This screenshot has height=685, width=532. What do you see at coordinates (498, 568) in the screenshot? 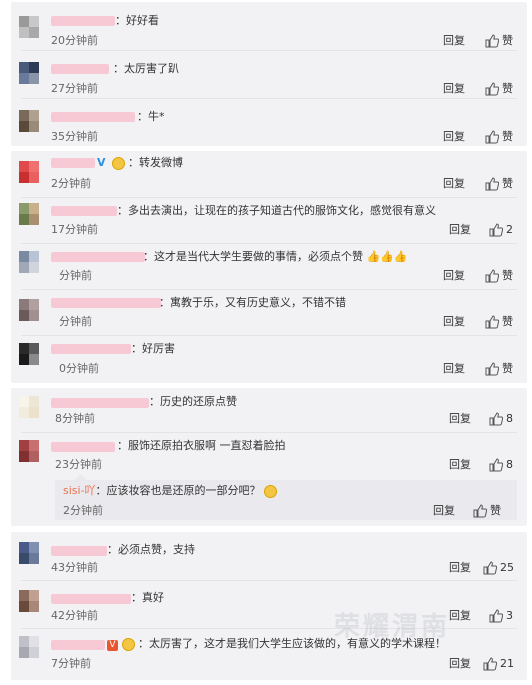
I see `like-button: 25` at bounding box center [498, 568].